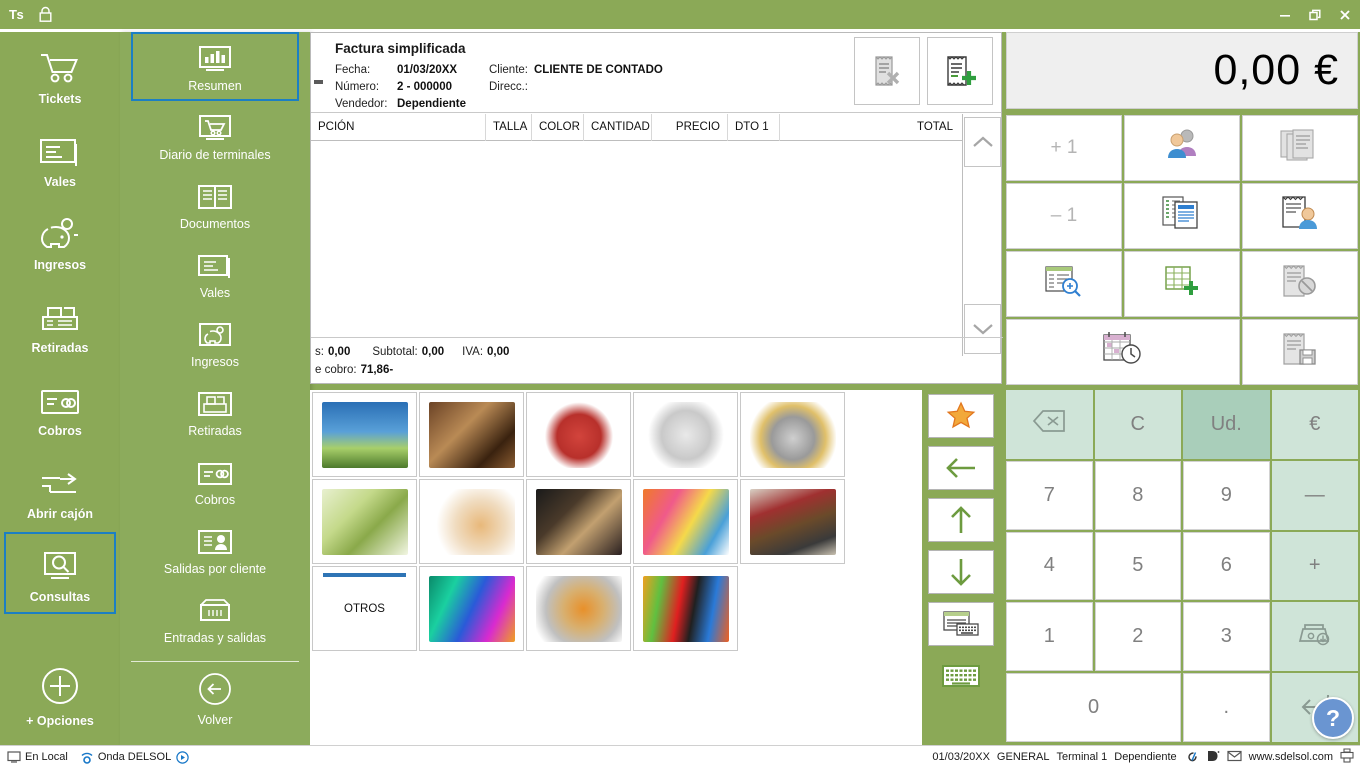 This screenshot has height=768, width=1360. Describe the element at coordinates (60, 75) in the screenshot. I see `sidebar-item-tickets: Tickets` at that location.